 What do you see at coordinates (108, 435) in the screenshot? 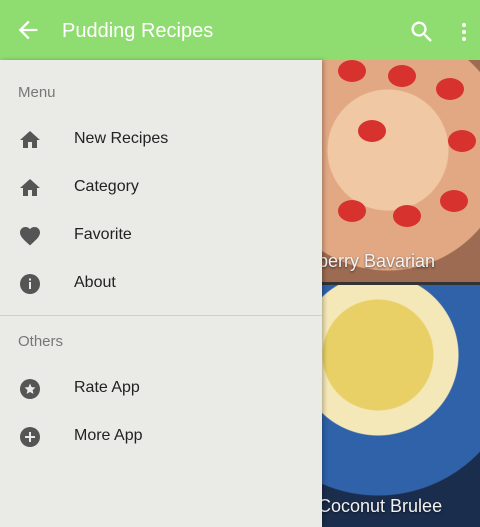
I see `drawer-item-label: More App` at bounding box center [108, 435].